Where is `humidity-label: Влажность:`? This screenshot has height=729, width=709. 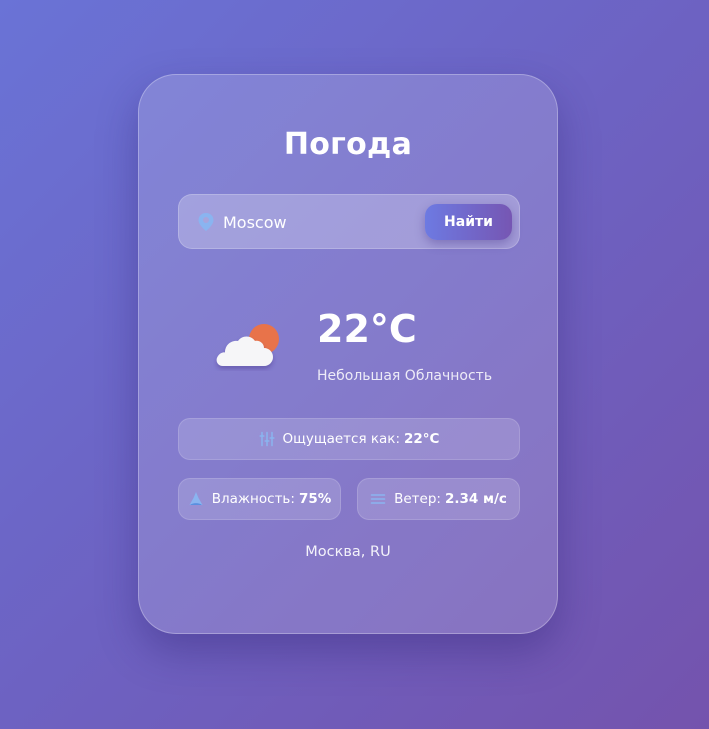 humidity-label: Влажность: is located at coordinates (253, 499).